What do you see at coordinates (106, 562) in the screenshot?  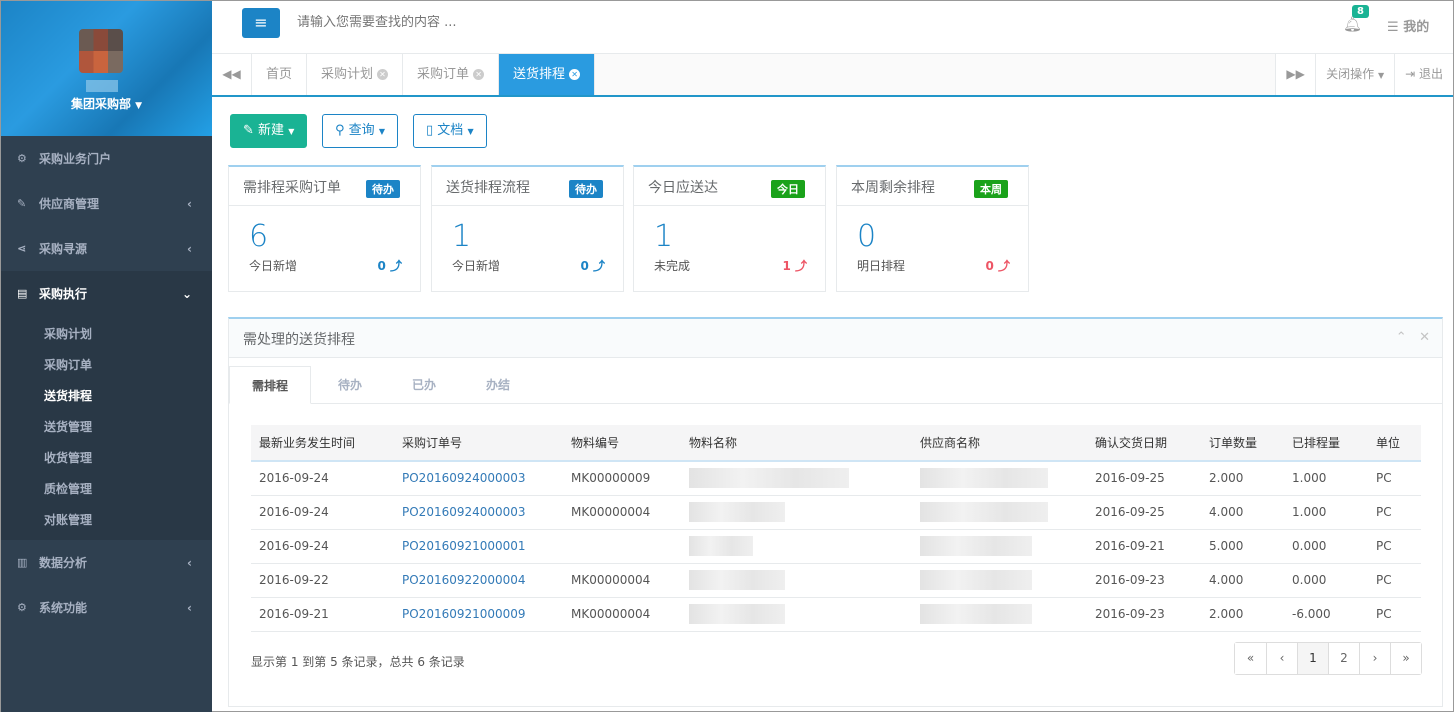 I see `nav-analytics: ▥ 数据分析 ‹` at bounding box center [106, 562].